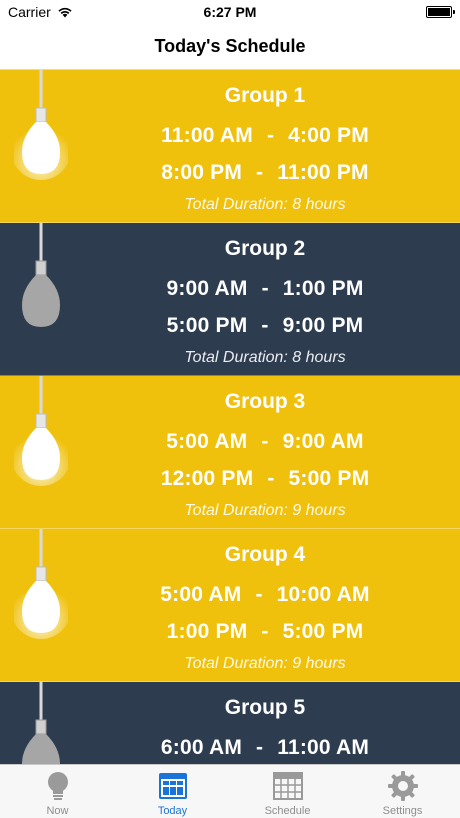 This screenshot has width=460, height=818. Describe the element at coordinates (201, 747) in the screenshot. I see `slot-start: 6:00 AM` at that location.